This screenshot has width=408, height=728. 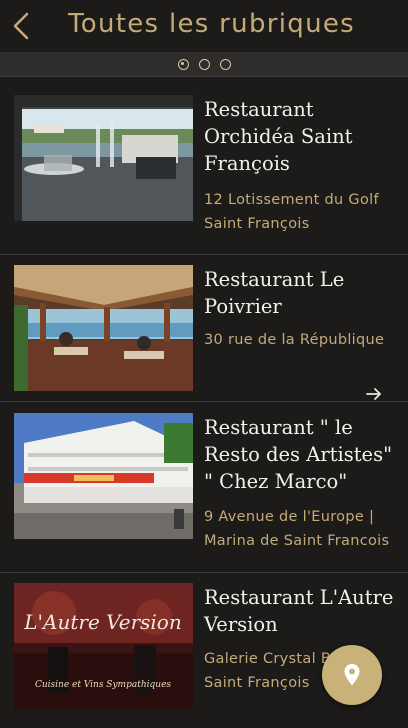 I want to click on arrow-right-icon, so click(x=373, y=394).